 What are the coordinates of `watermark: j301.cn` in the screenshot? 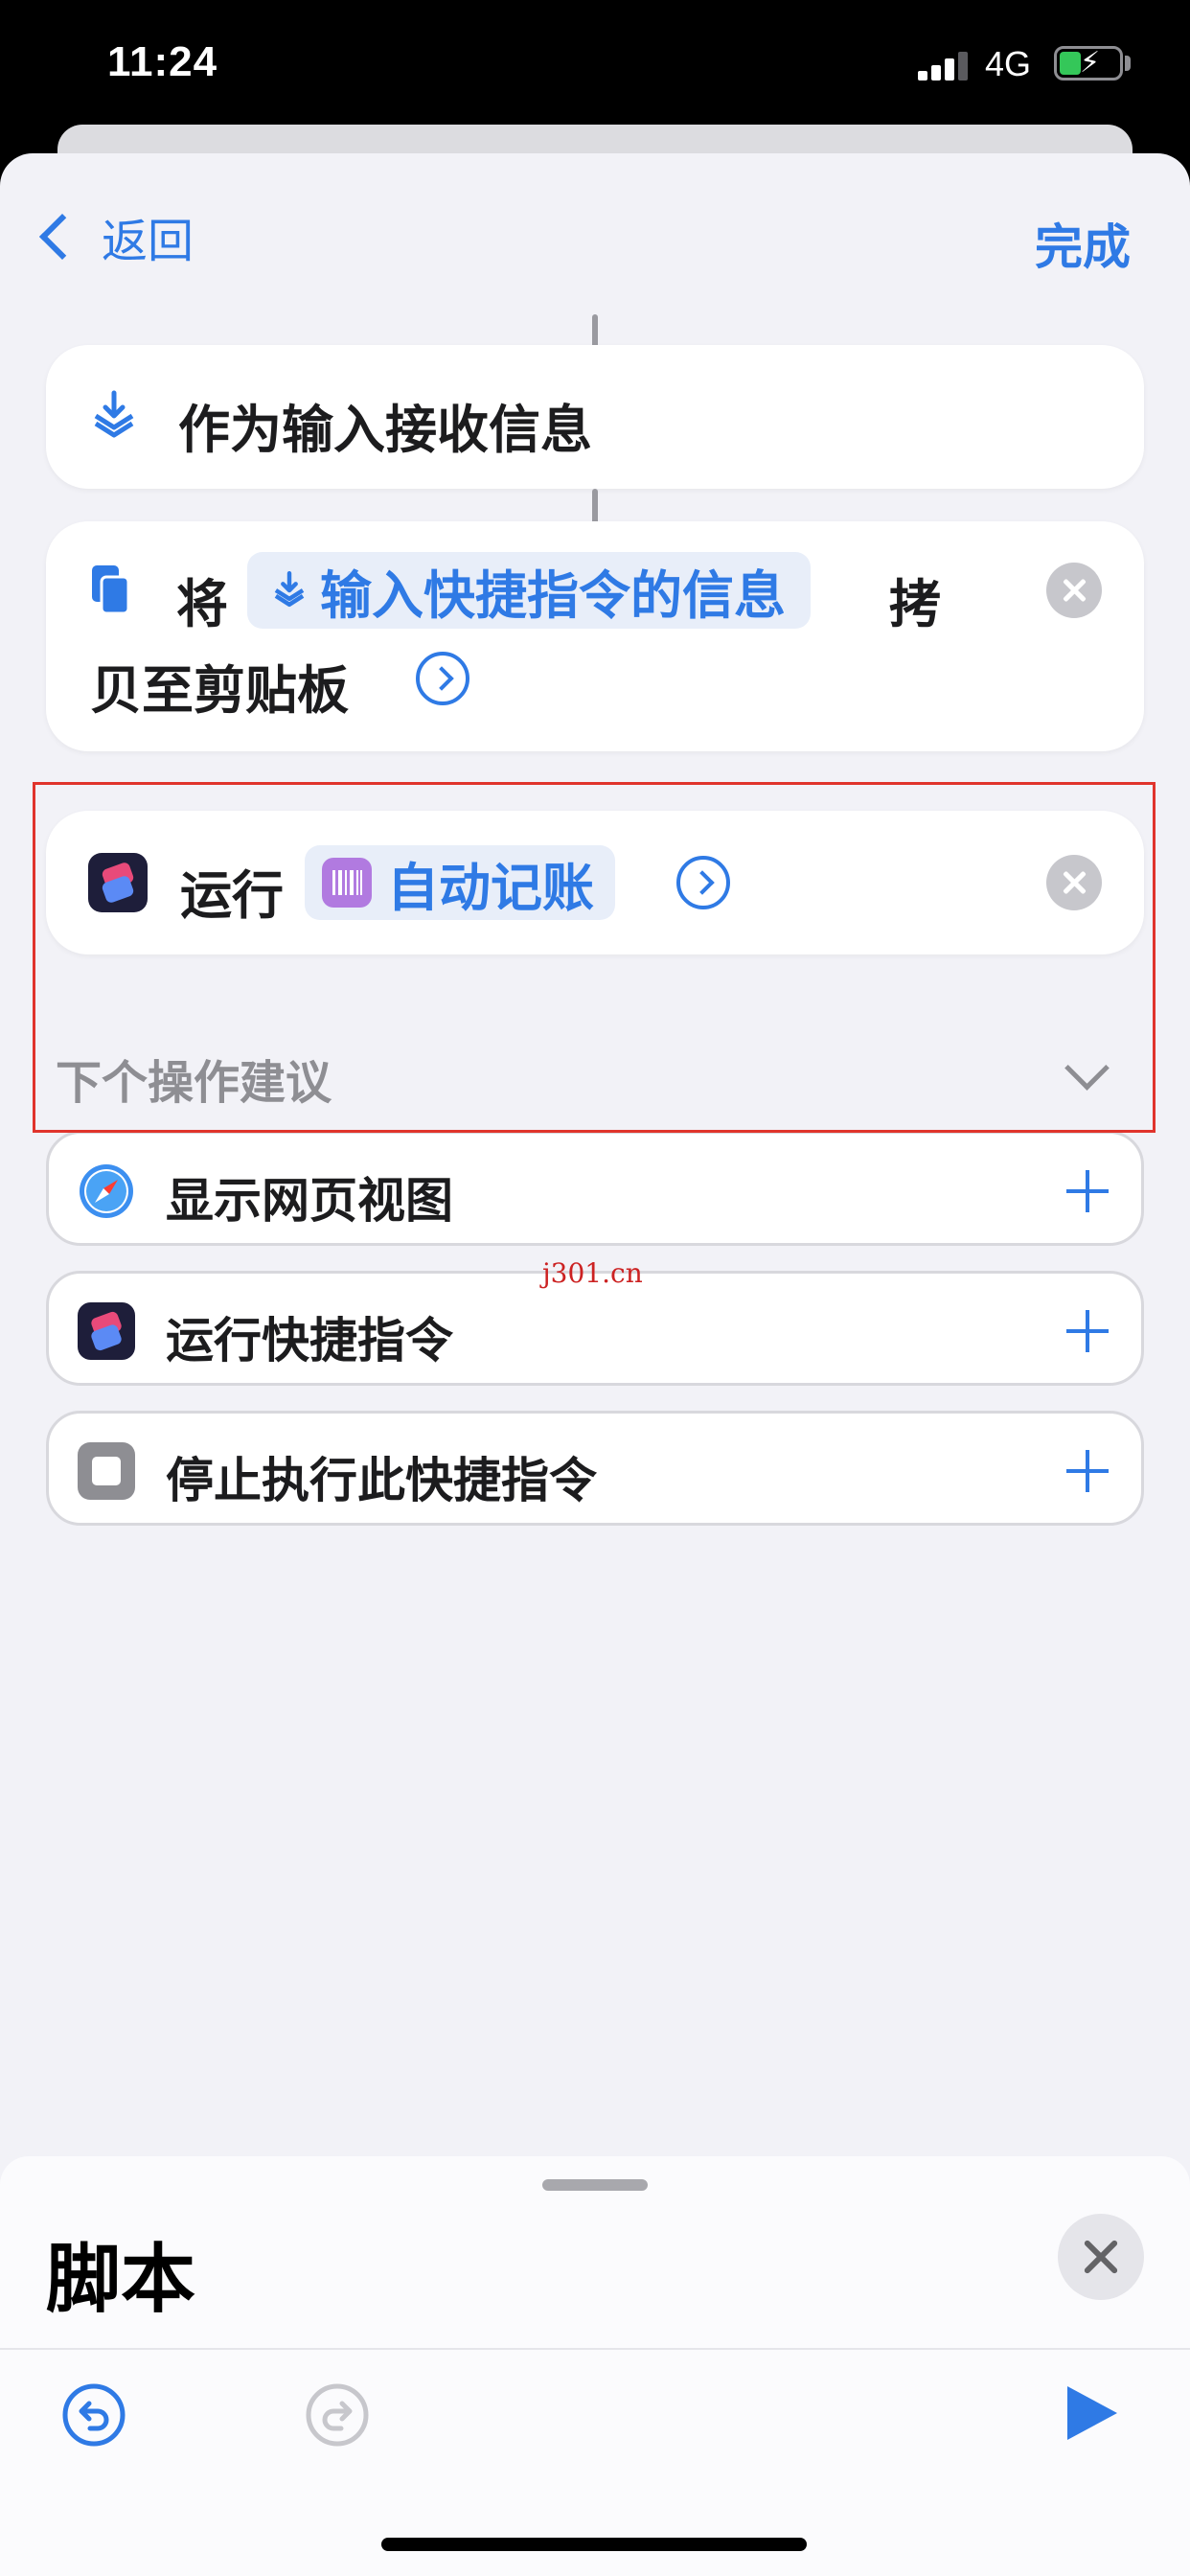 It's located at (592, 1273).